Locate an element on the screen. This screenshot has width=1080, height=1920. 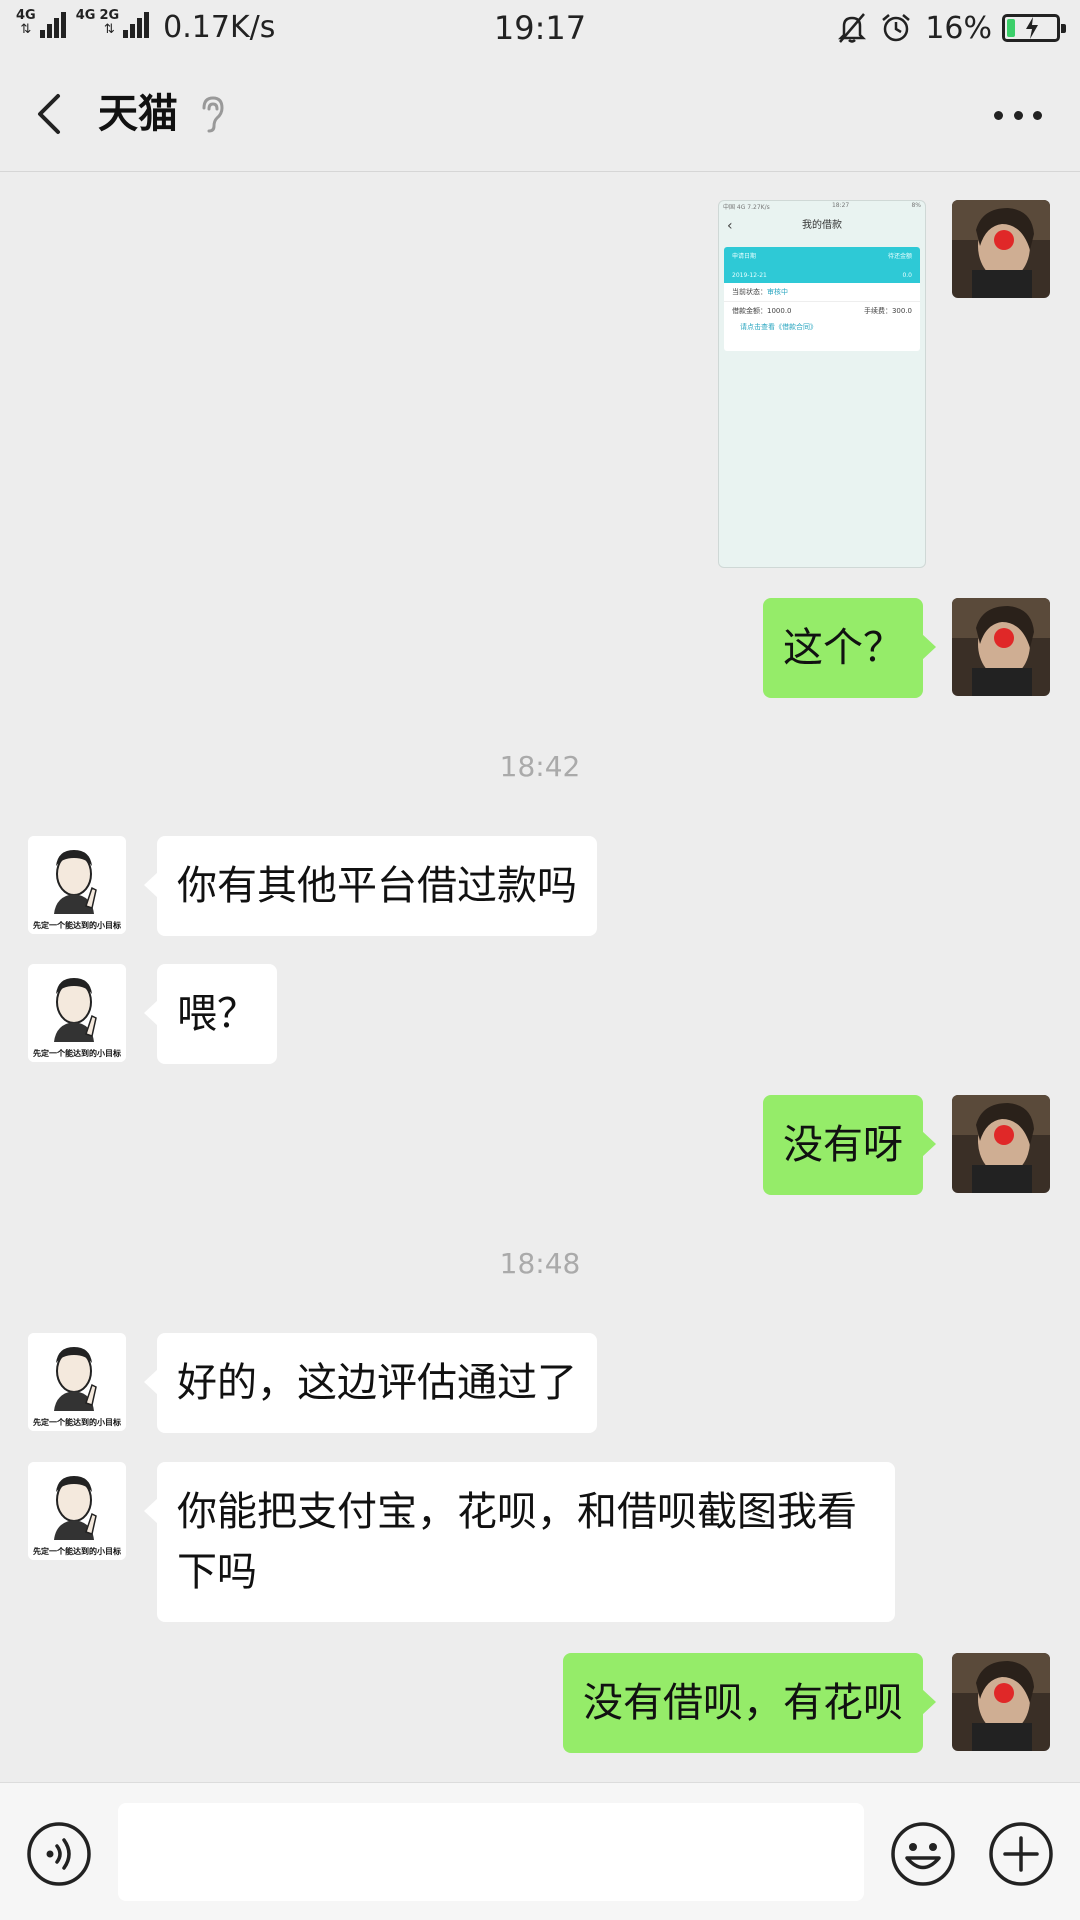
mini-status-row: 当前状态： 审核中 is located at coordinates (822, 292).